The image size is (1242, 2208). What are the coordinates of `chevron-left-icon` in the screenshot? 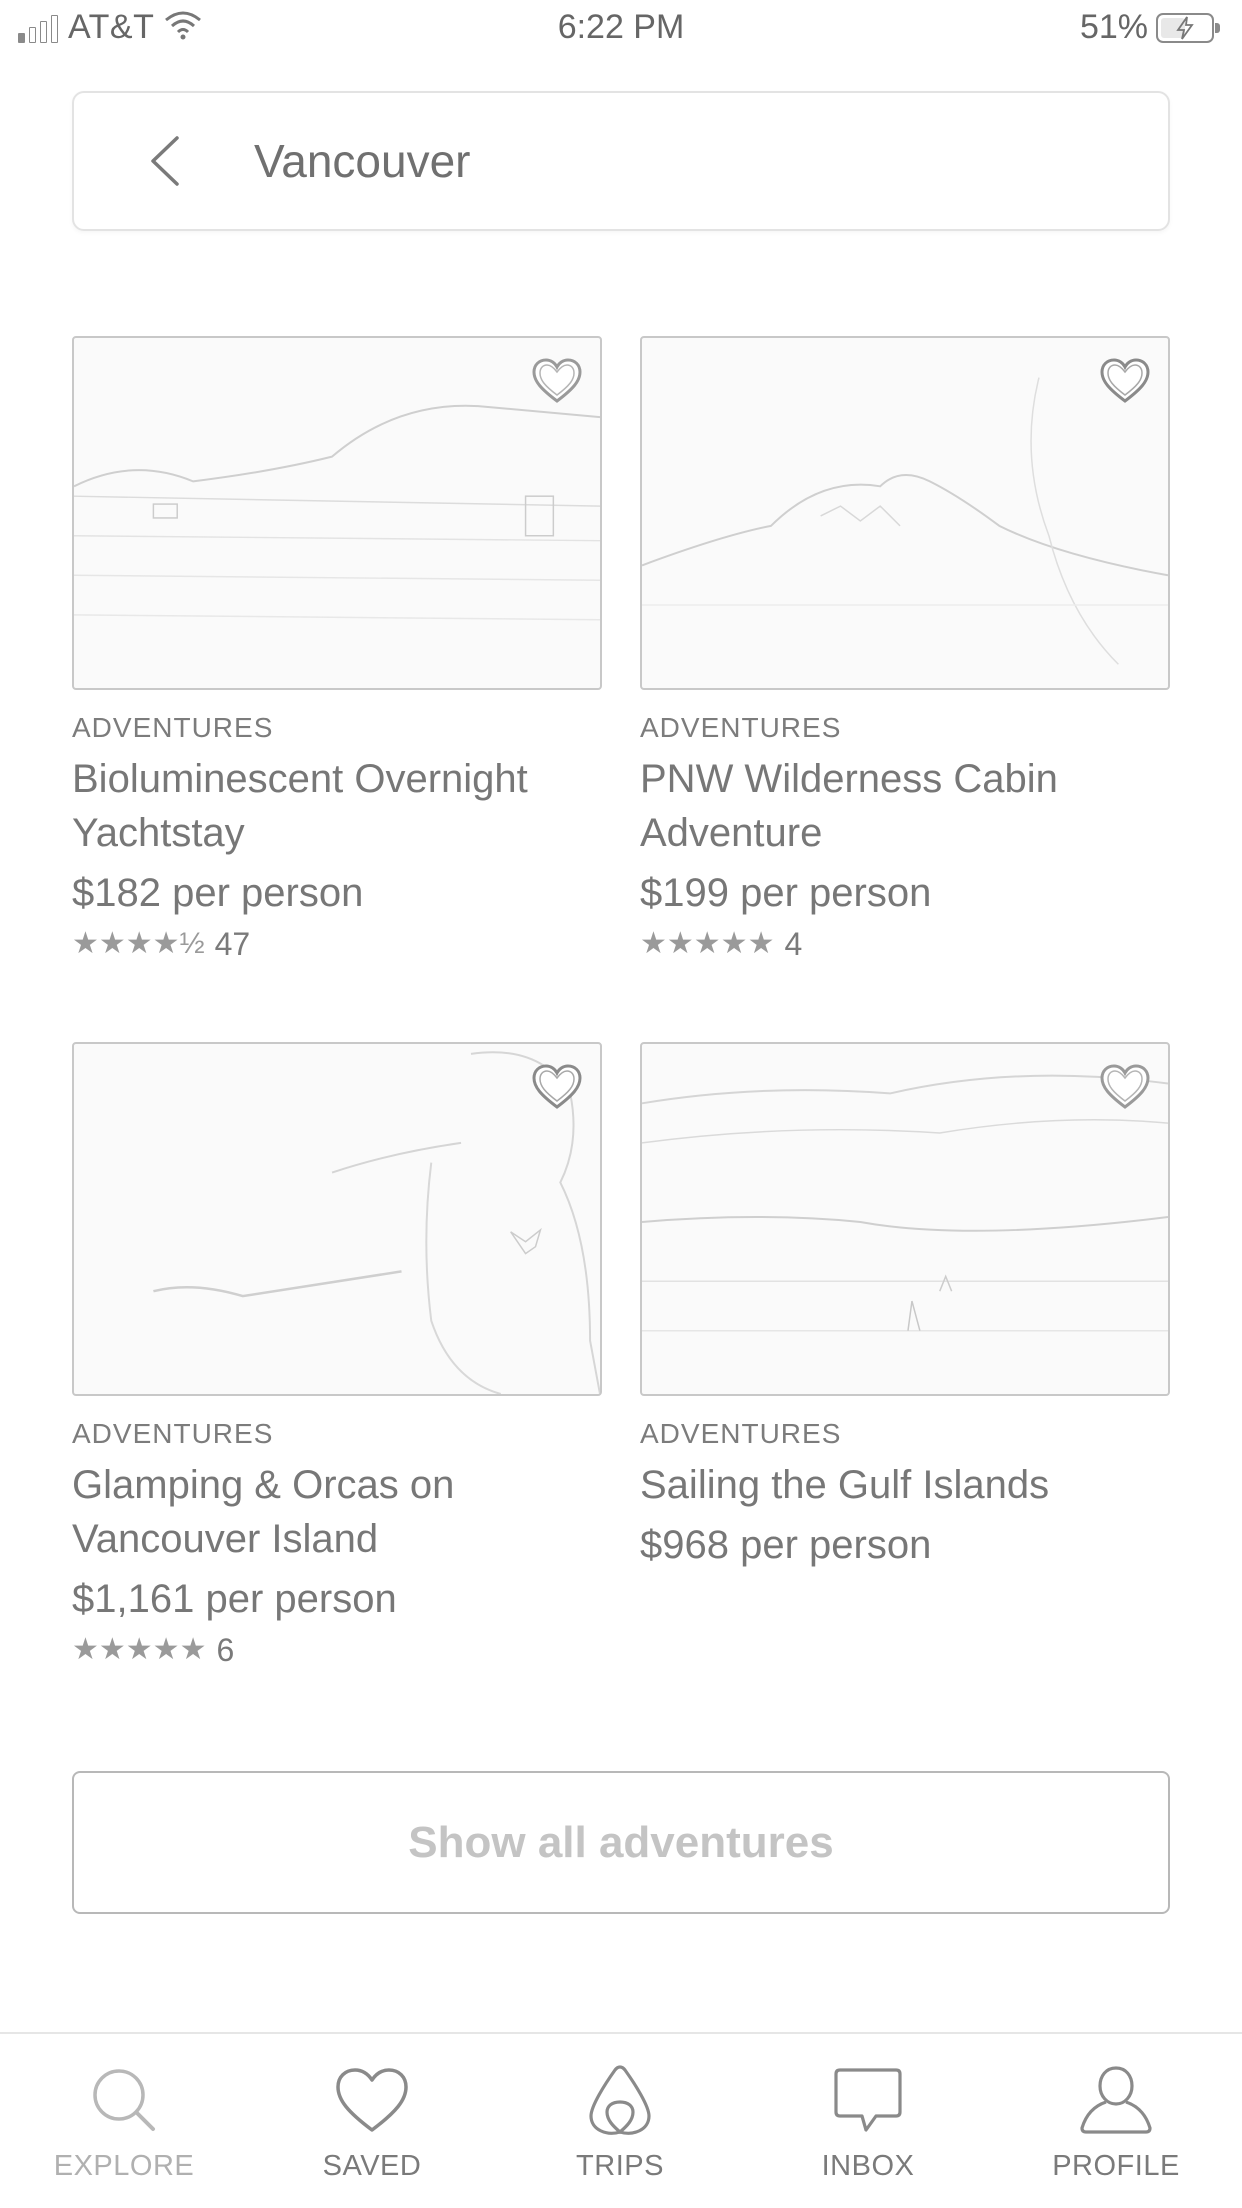 It's located at (165, 161).